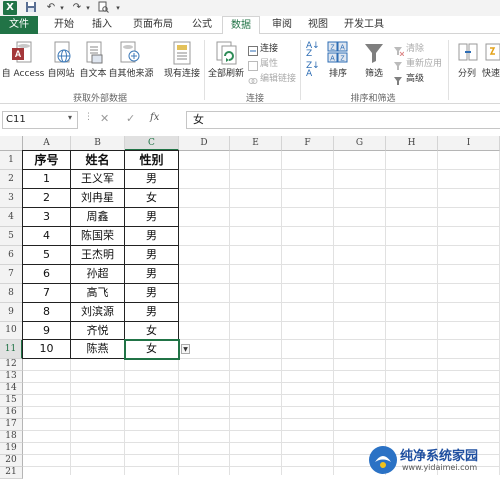  Describe the element at coordinates (130, 53) in the screenshot. I see `other-sources-icon` at that location.